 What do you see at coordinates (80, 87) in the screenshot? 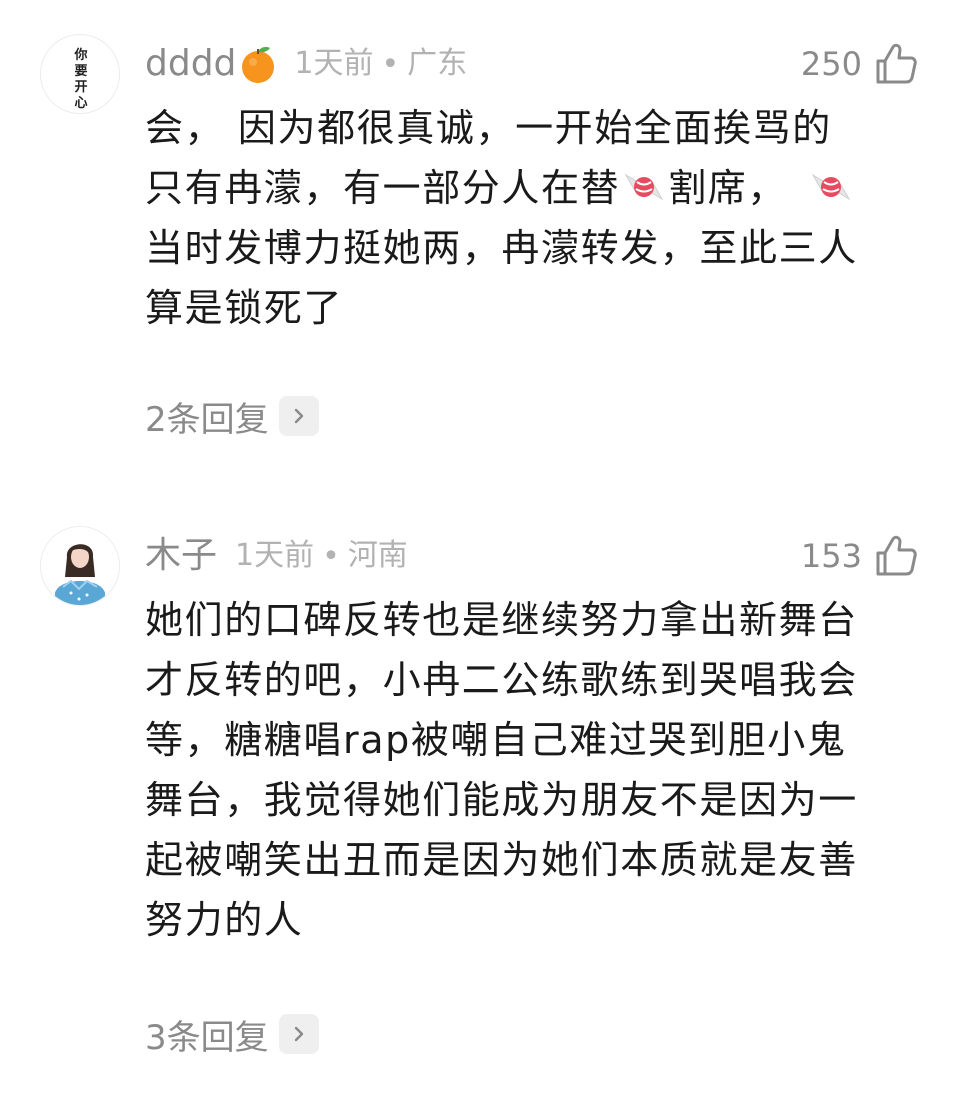
I see `svg-text: 开` at bounding box center [80, 87].